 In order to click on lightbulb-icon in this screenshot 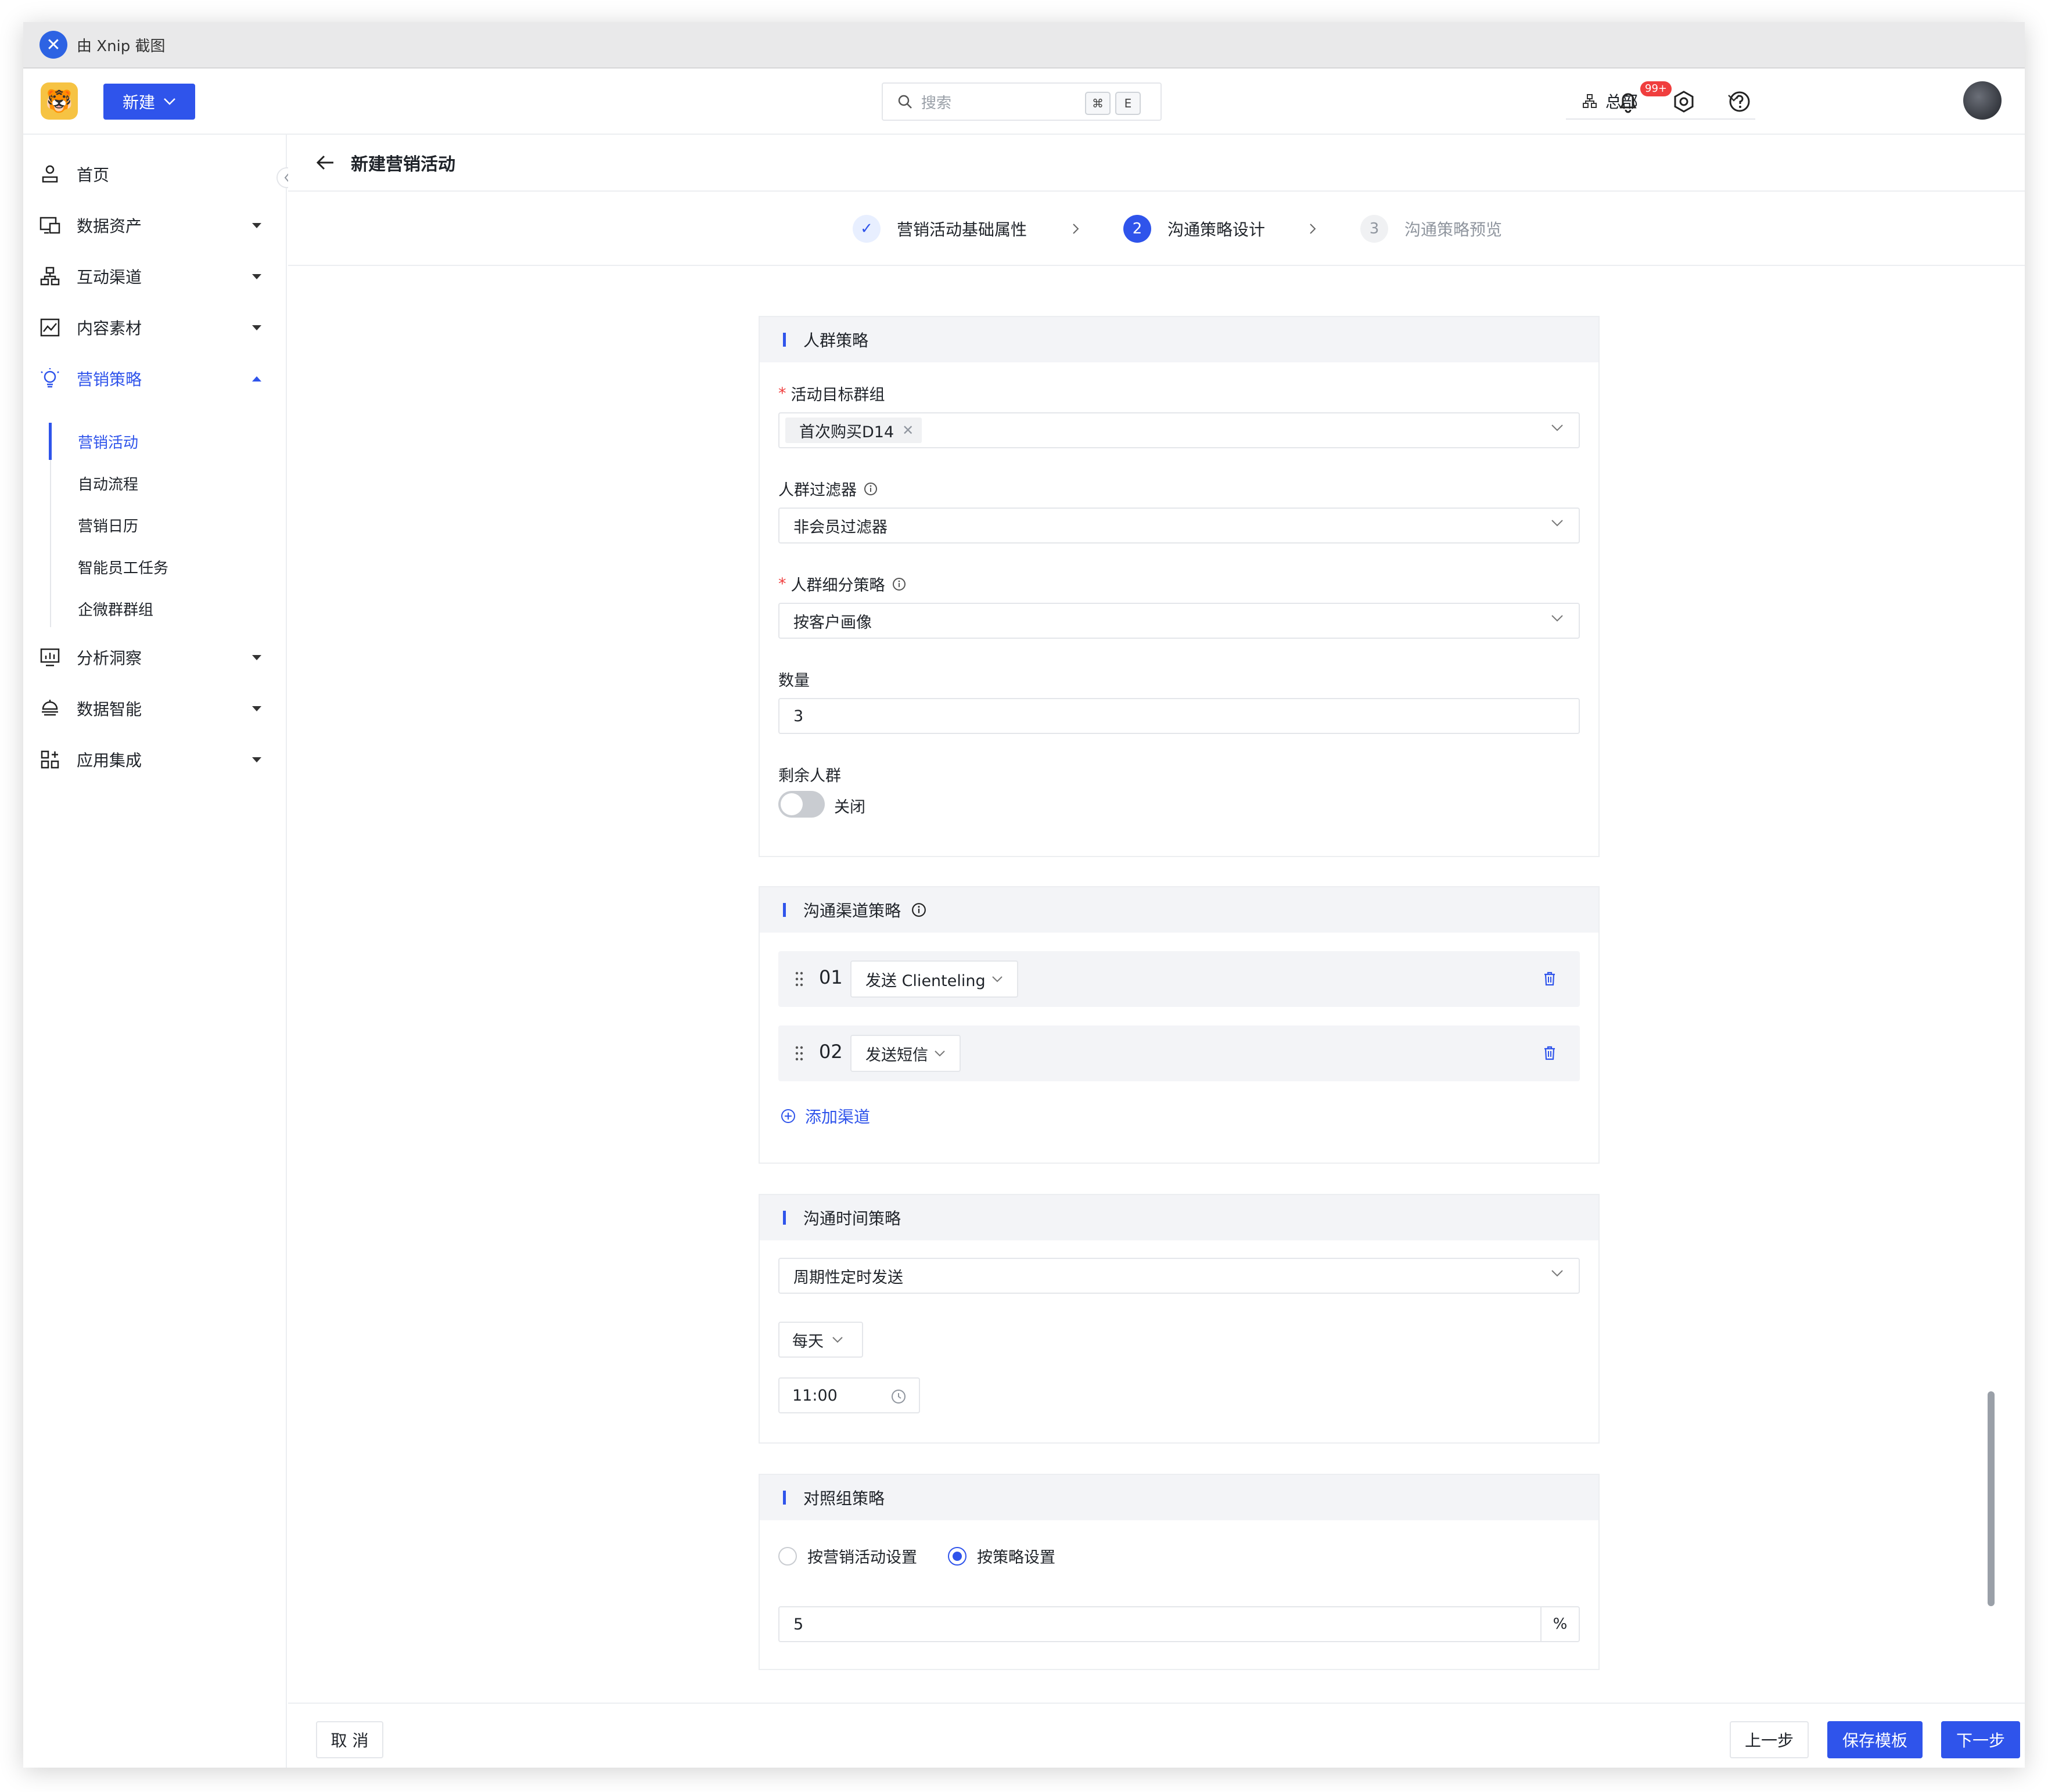, I will do `click(50, 378)`.